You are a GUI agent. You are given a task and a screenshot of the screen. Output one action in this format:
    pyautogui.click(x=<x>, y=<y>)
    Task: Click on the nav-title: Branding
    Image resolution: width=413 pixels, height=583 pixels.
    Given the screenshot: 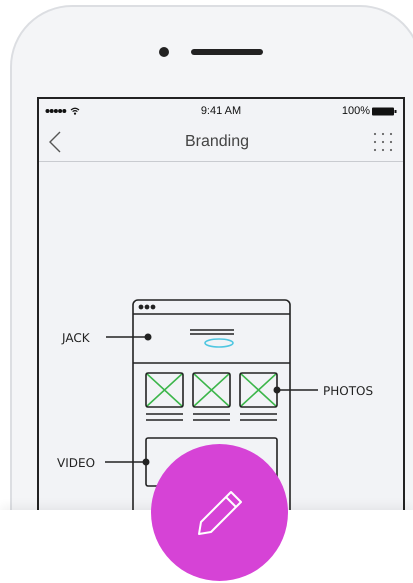 What is the action you would take?
    pyautogui.click(x=217, y=142)
    